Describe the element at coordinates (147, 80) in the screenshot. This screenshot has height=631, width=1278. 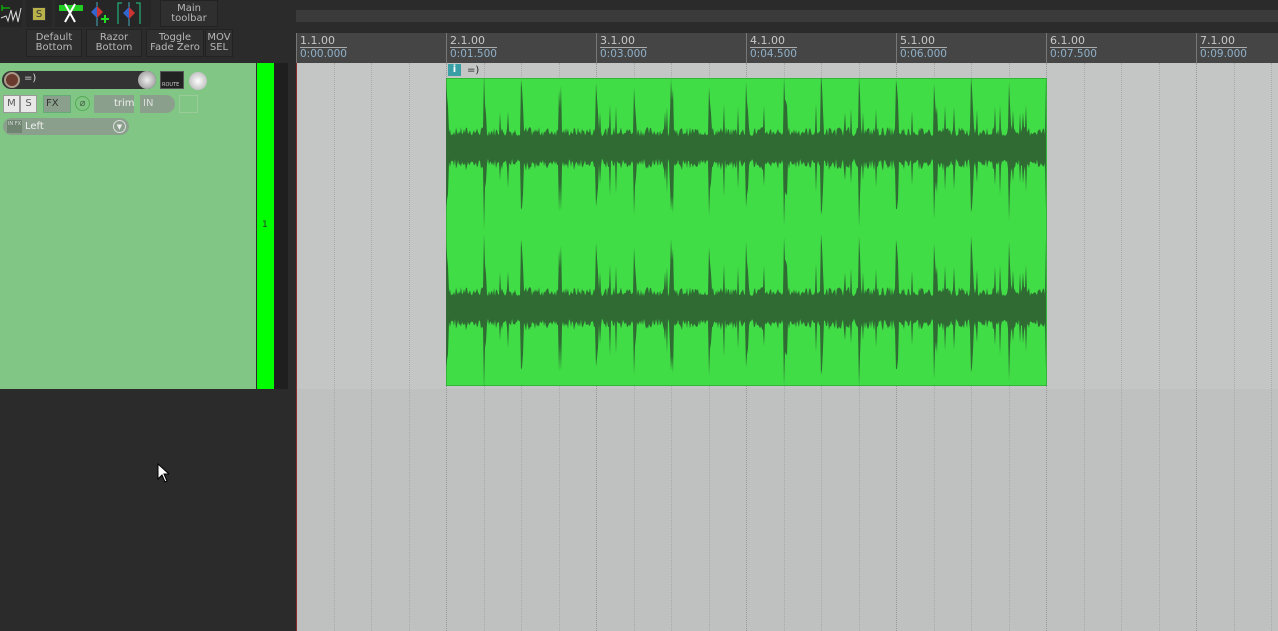
I see `volume-knob` at that location.